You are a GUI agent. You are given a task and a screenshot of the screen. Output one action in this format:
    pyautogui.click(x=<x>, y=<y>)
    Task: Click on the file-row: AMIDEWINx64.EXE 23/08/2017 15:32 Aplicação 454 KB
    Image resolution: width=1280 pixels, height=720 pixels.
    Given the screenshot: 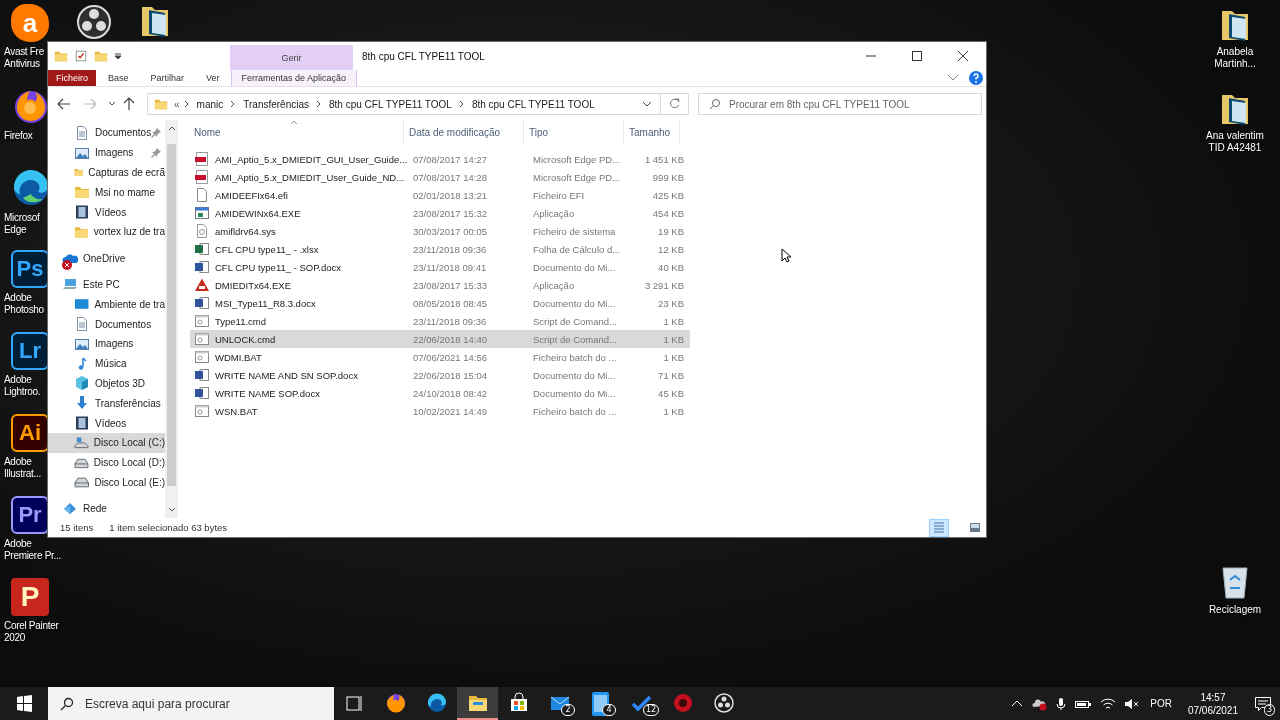 What is the action you would take?
    pyautogui.click(x=440, y=213)
    